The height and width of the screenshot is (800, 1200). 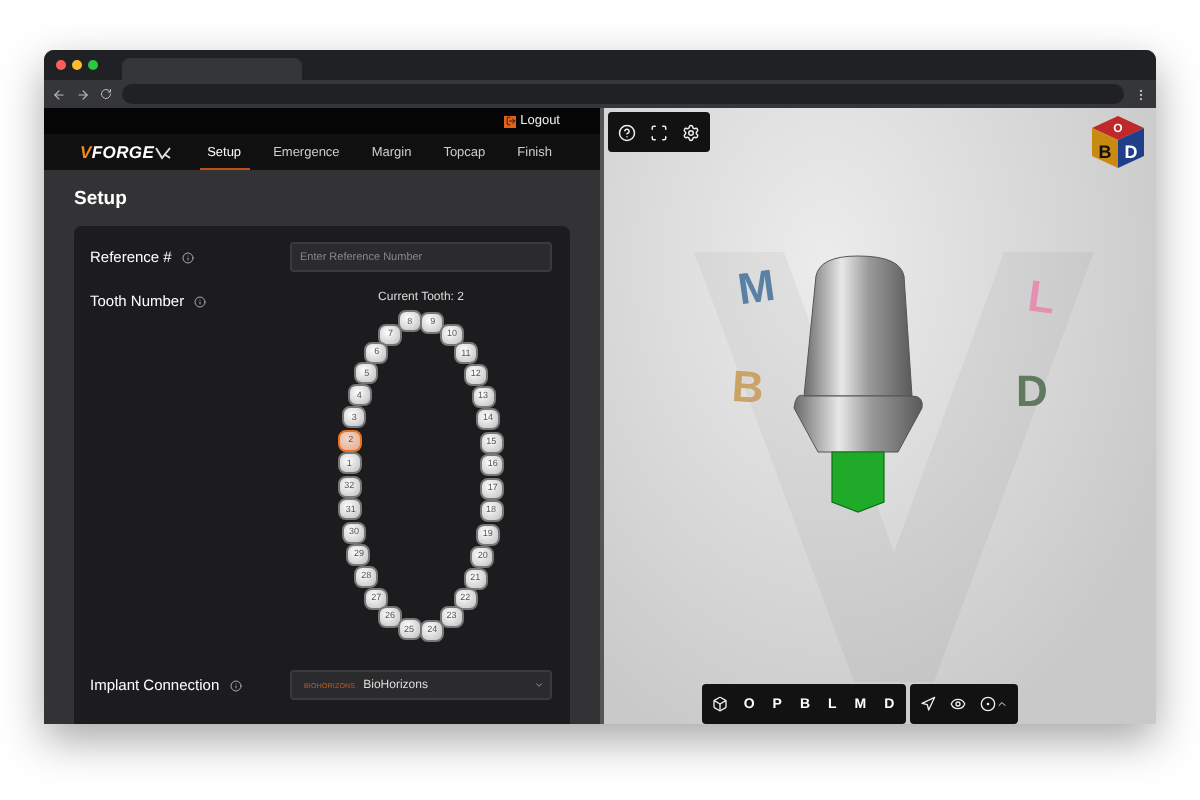 I want to click on reload-icon, so click(x=106, y=94).